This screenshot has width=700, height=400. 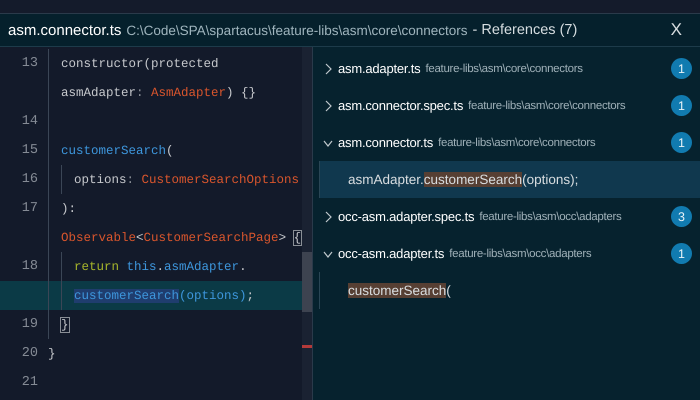 I want to click on line-number: 14, so click(x=29, y=121).